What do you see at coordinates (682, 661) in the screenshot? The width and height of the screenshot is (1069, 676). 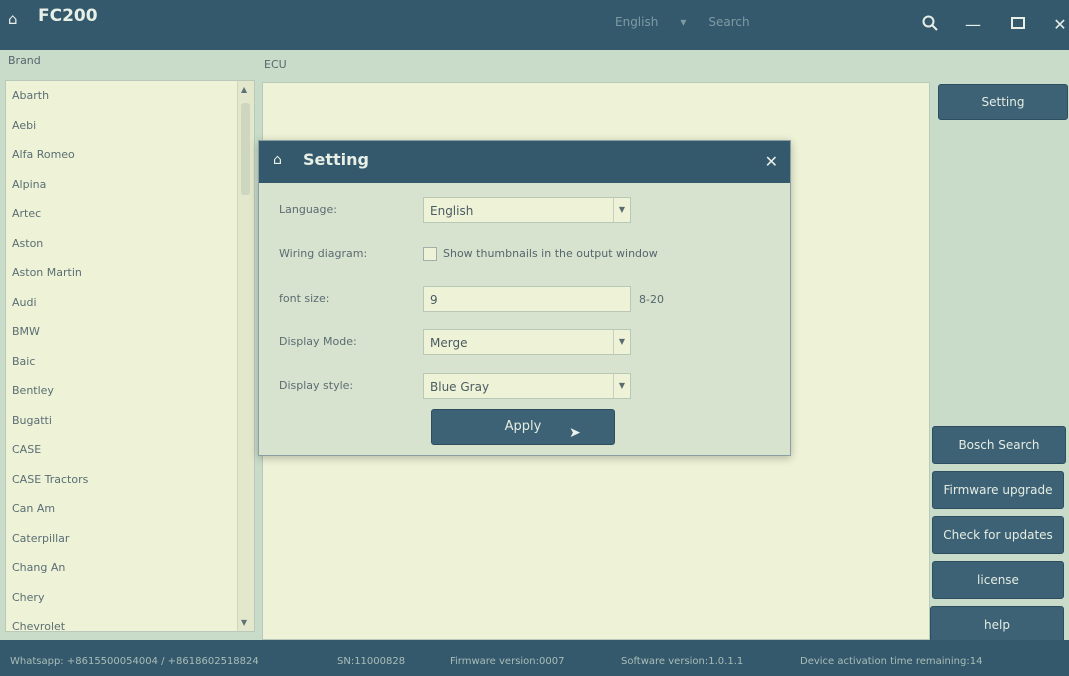 I see `status-software: Software version:1.0.1.1` at bounding box center [682, 661].